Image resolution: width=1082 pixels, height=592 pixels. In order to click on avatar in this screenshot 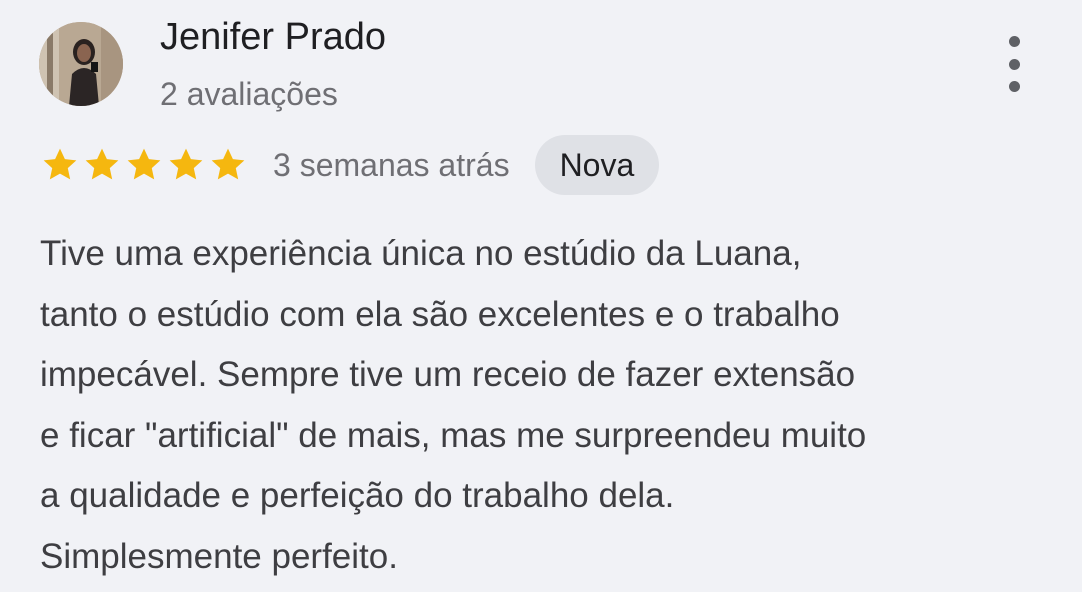, I will do `click(81, 64)`.